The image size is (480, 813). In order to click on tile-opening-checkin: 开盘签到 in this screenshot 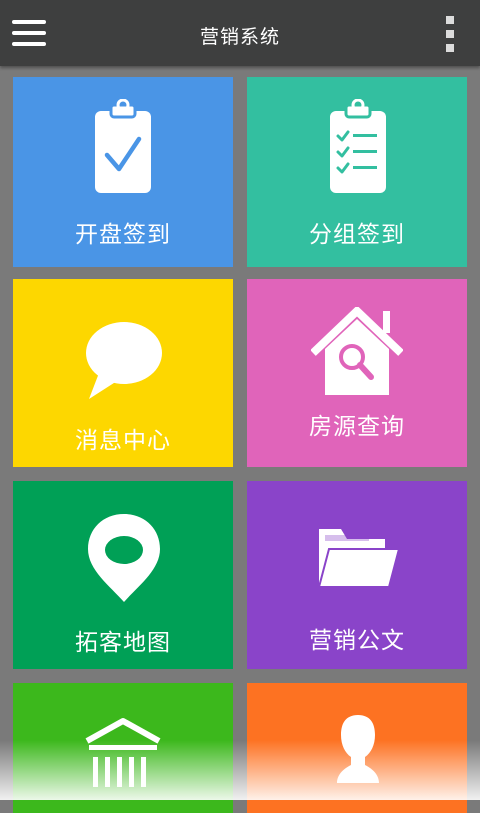, I will do `click(123, 172)`.